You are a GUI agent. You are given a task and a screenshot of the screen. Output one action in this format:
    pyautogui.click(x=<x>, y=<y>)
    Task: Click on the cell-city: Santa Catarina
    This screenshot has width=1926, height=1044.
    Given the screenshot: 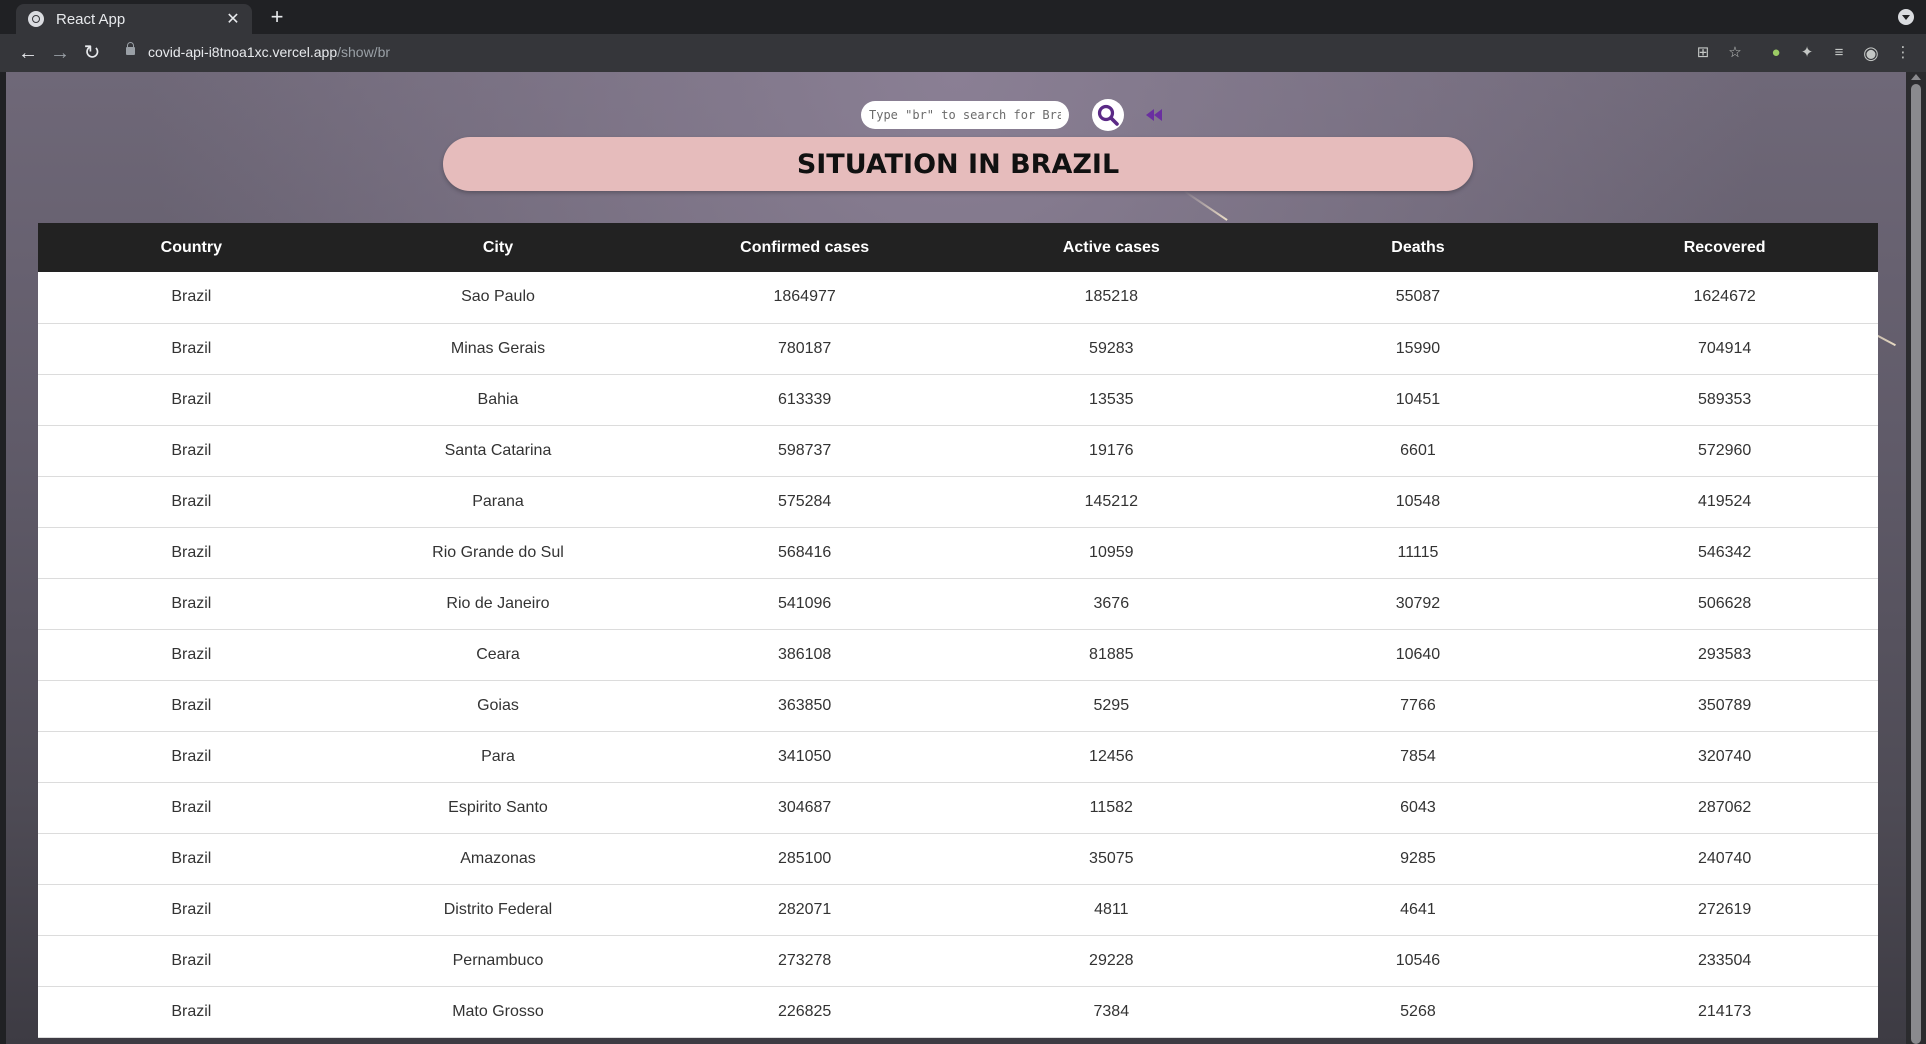 What is the action you would take?
    pyautogui.click(x=498, y=450)
    